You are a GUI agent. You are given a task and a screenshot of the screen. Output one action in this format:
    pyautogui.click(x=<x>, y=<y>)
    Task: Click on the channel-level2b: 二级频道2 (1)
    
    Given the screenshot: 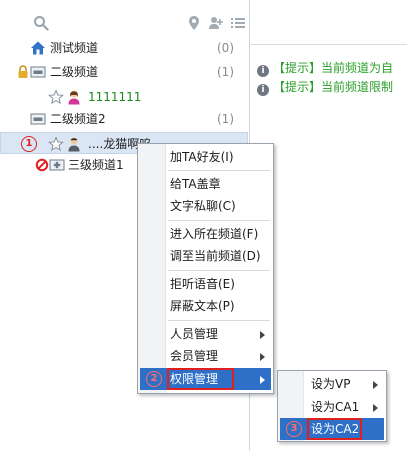 What is the action you would take?
    pyautogui.click(x=124, y=119)
    